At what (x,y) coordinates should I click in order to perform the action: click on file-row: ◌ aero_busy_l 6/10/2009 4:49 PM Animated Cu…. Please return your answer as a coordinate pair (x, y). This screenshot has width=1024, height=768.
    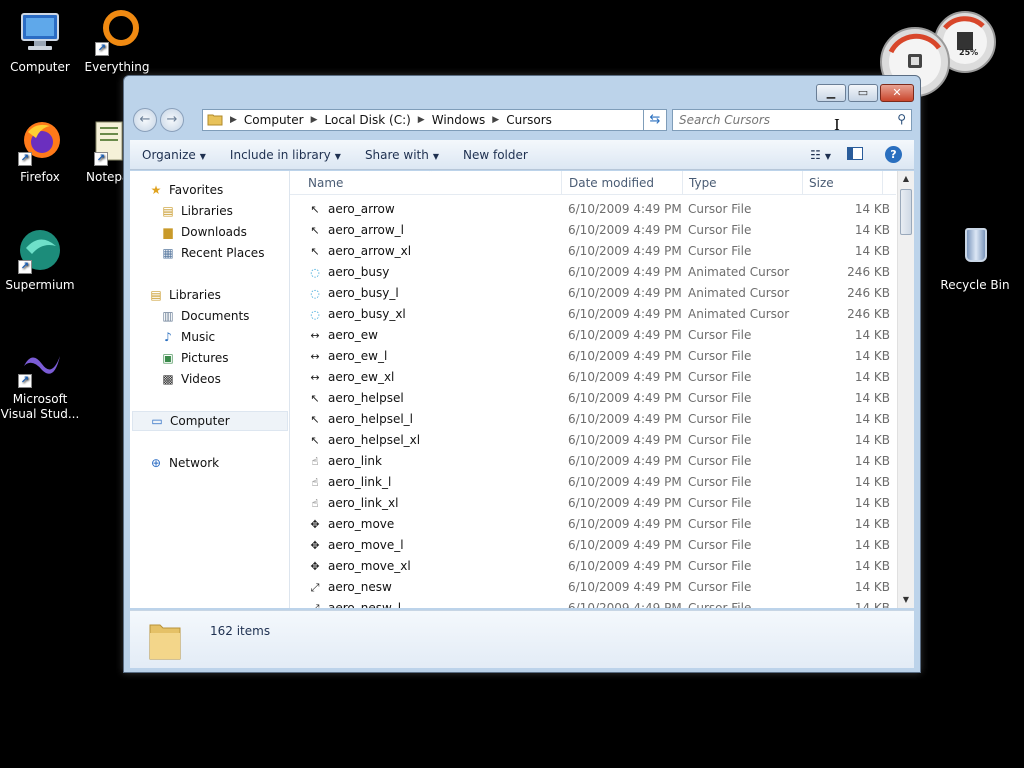
    Looking at the image, I should click on (593, 293).